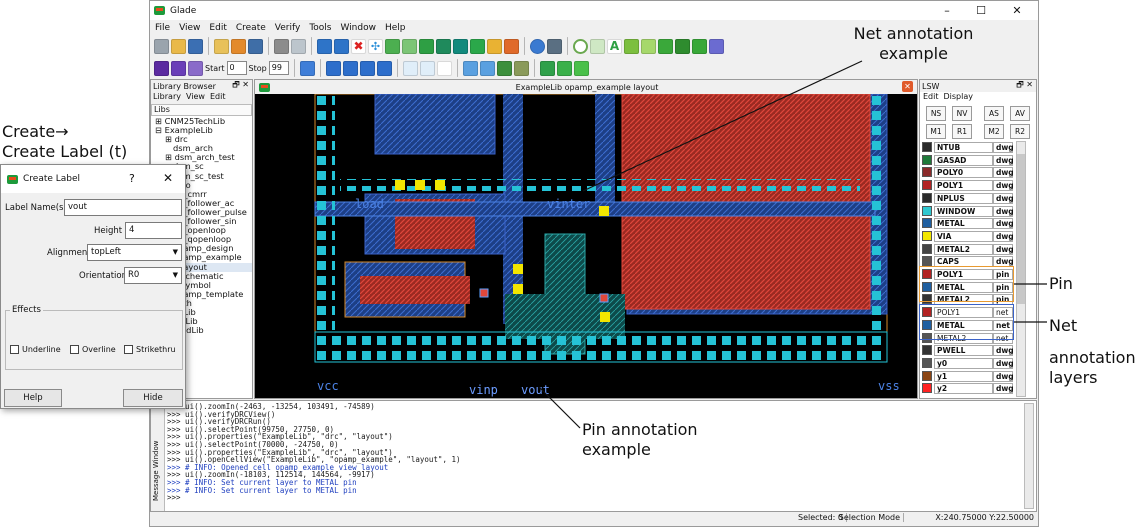 This screenshot has height=527, width=1142. I want to click on leader-line-net-example, so click(722, 126).